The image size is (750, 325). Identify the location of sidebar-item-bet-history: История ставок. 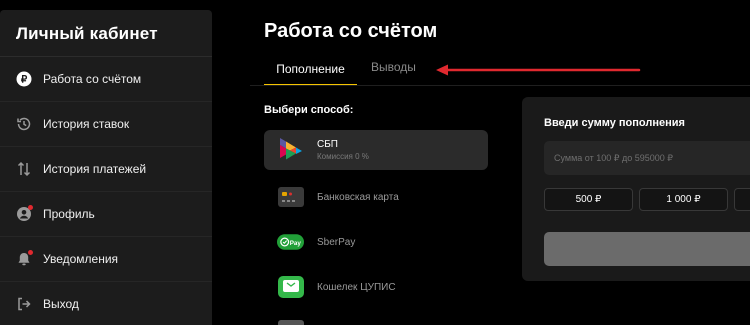
(106, 124).